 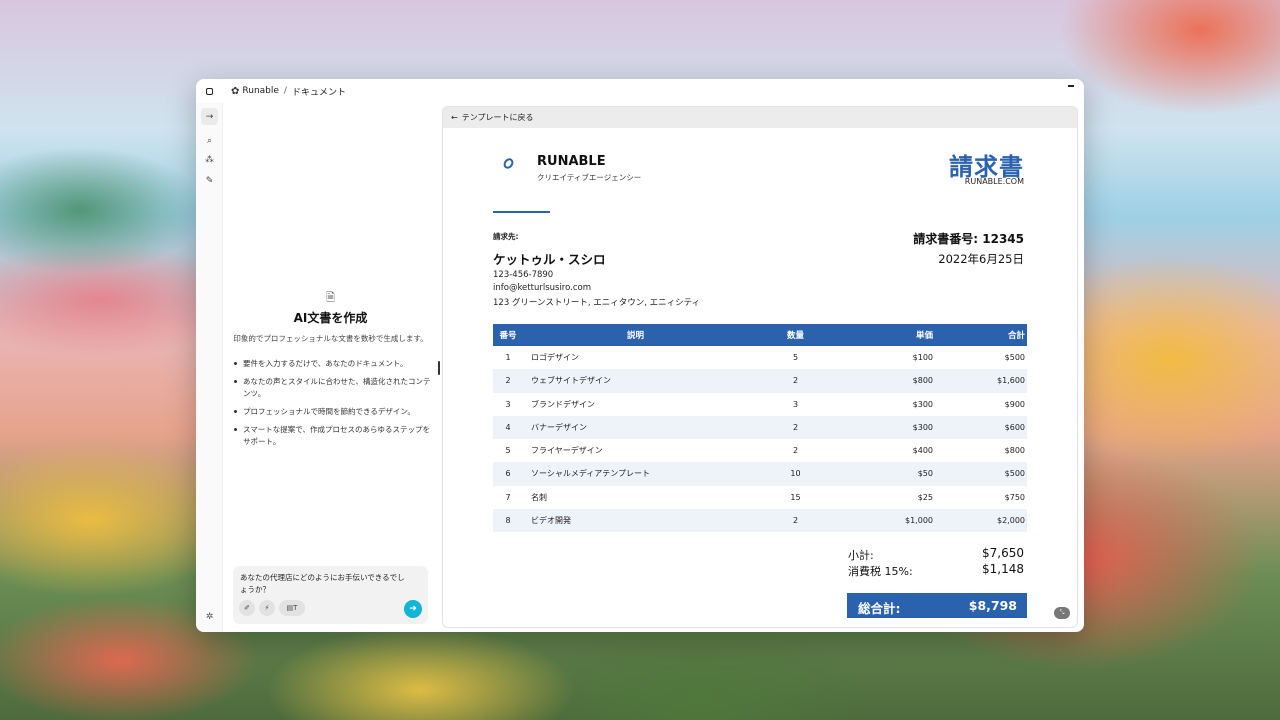 I want to click on new-task-icon: ✎, so click(x=209, y=180).